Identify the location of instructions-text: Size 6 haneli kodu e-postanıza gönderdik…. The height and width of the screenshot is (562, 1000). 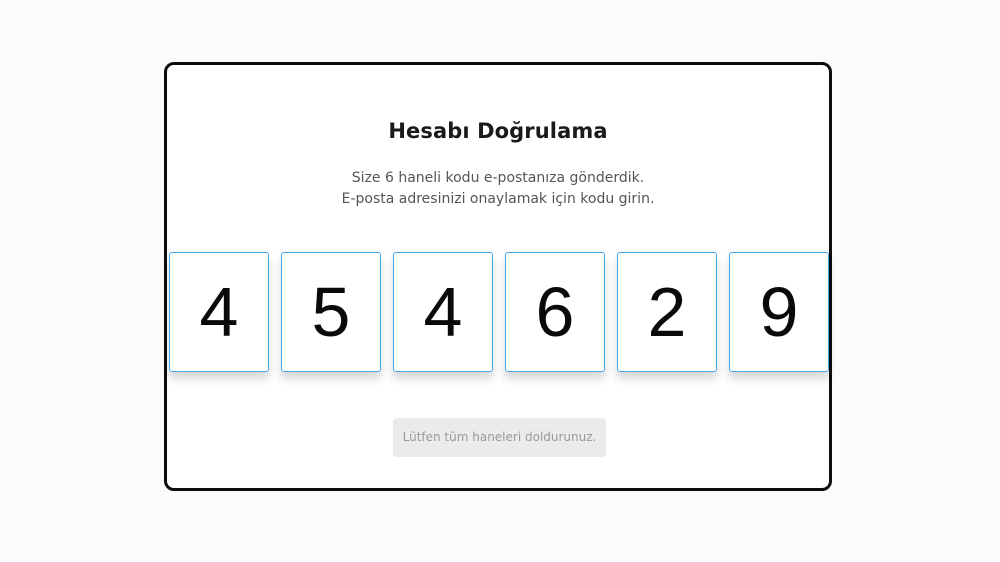
(498, 189).